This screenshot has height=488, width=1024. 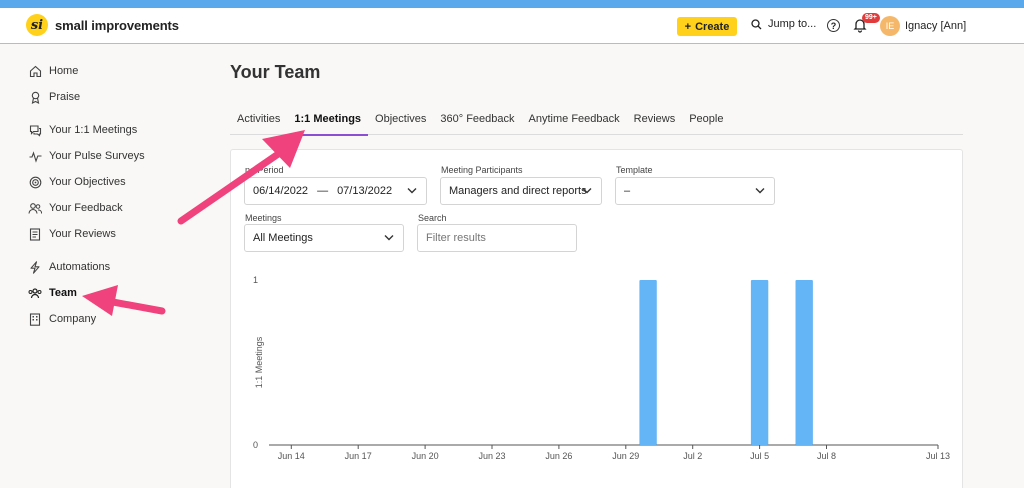 I want to click on x-tick-label: Jun 14, so click(x=291, y=456).